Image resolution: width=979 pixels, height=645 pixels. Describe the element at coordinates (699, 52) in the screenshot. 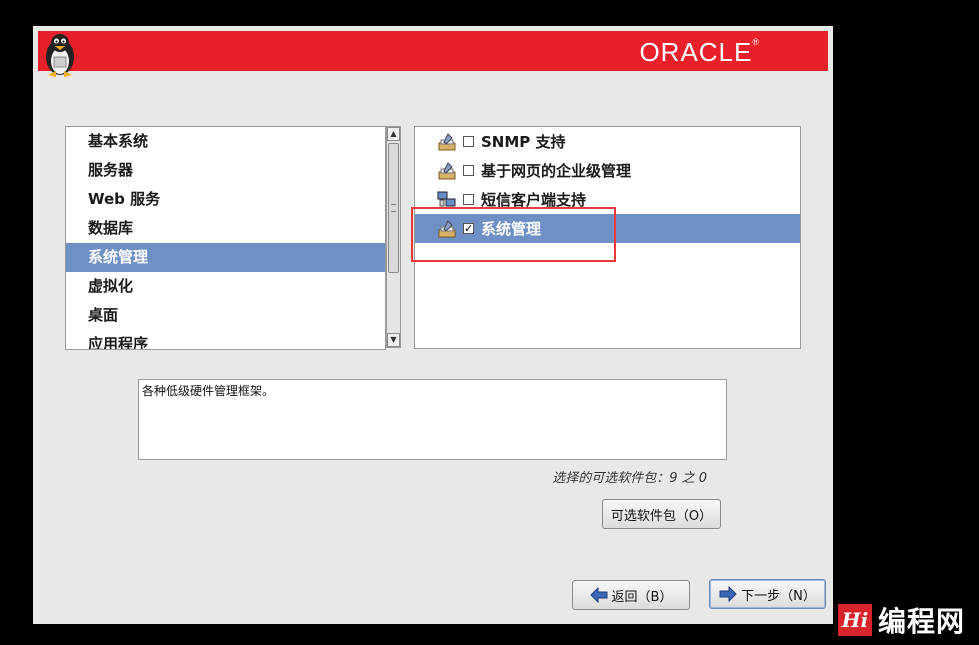

I see `oracle-logo: ORACLE®` at that location.